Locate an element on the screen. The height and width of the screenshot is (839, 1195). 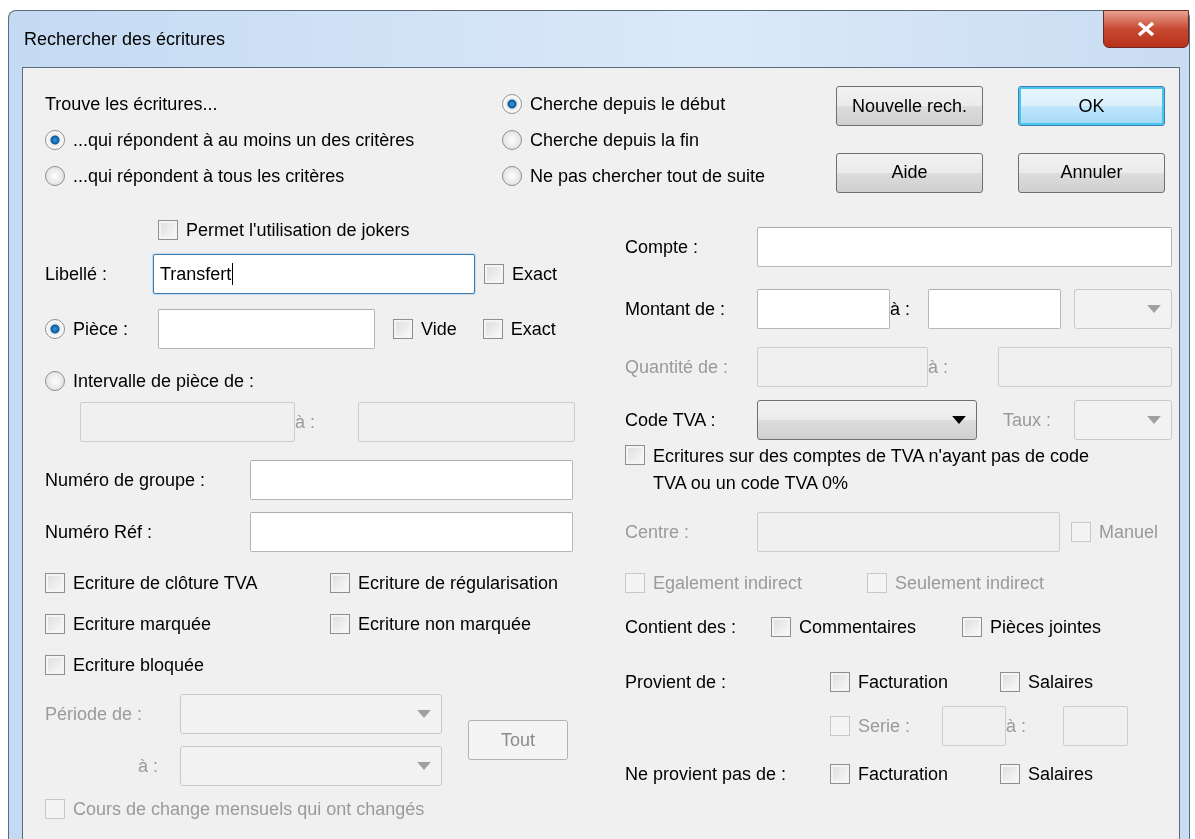
checkbox-label: Ecriture marquée is located at coordinates (142, 624).